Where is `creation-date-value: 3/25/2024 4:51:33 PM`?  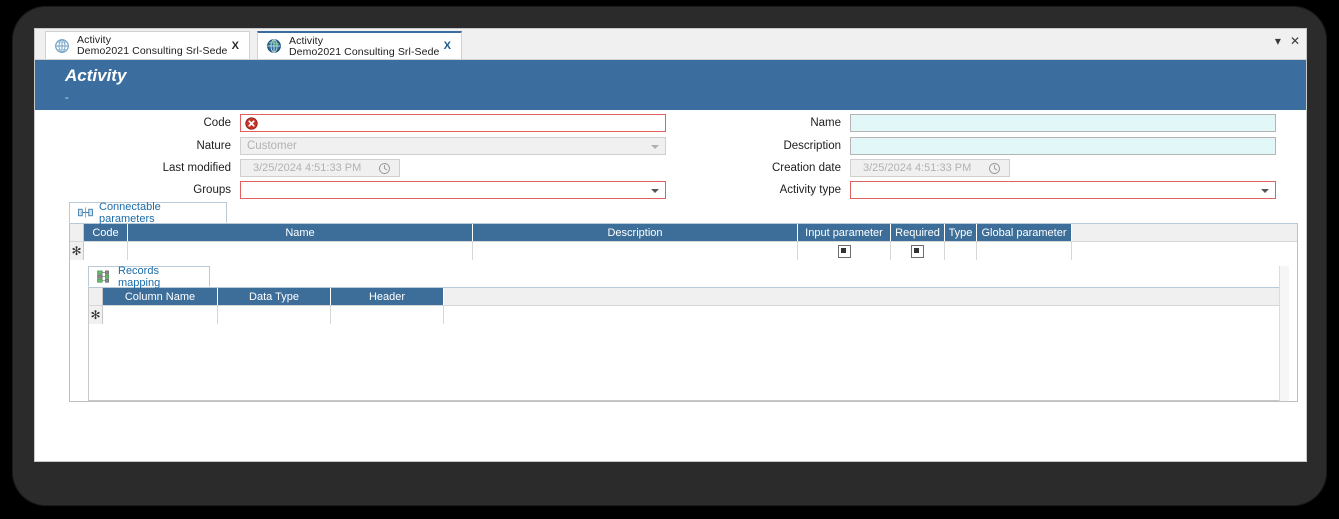
creation-date-value: 3/25/2024 4:51:33 PM is located at coordinates (917, 168).